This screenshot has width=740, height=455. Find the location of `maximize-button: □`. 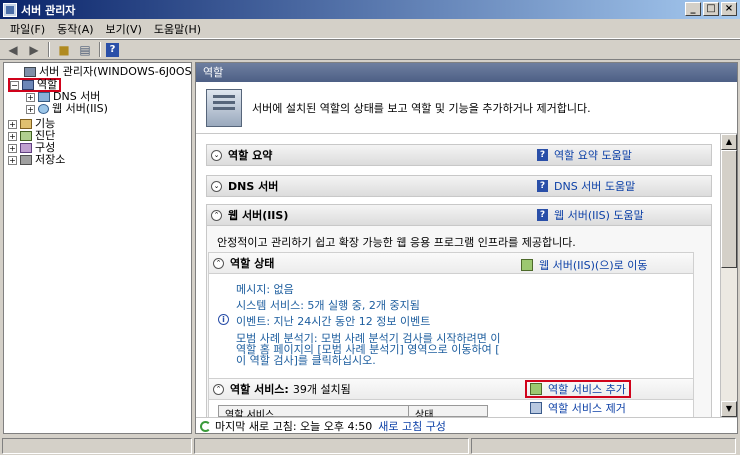

maximize-button: □ is located at coordinates (711, 9).